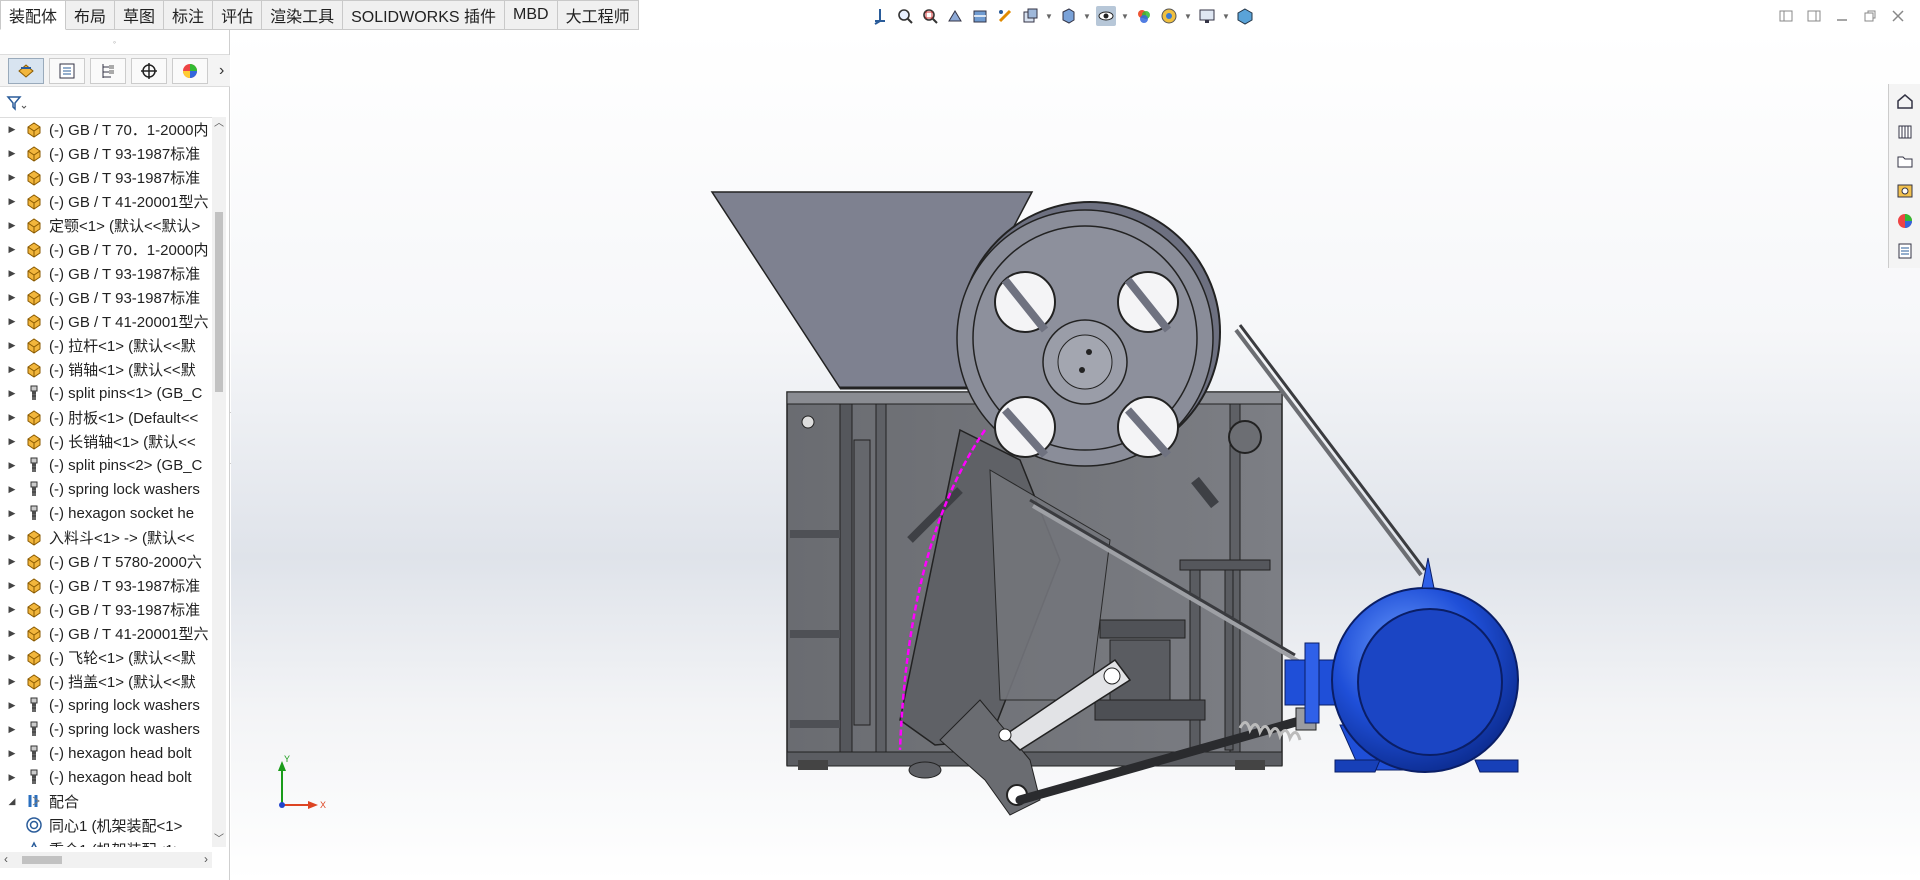 The image size is (1920, 880). Describe the element at coordinates (424, 15) in the screenshot. I see `tab-6: SOLIDWORKS 插件` at that location.